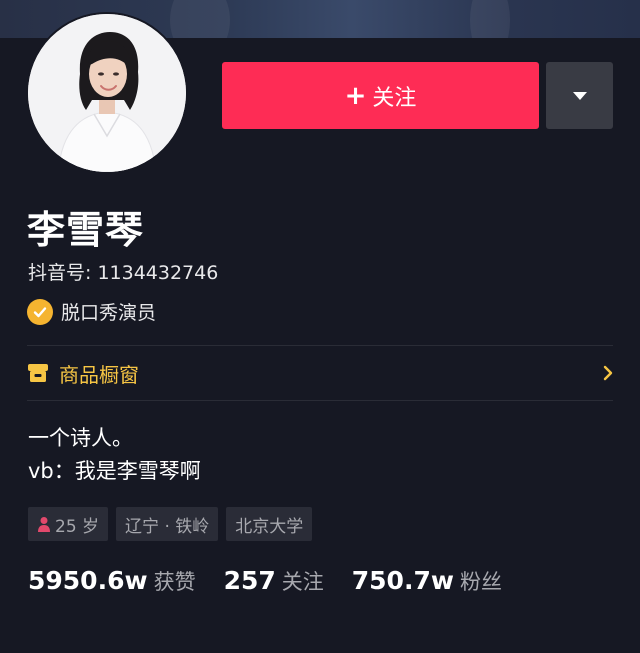  What do you see at coordinates (402, 580) in the screenshot?
I see `followers-count: 750.7w` at bounding box center [402, 580].